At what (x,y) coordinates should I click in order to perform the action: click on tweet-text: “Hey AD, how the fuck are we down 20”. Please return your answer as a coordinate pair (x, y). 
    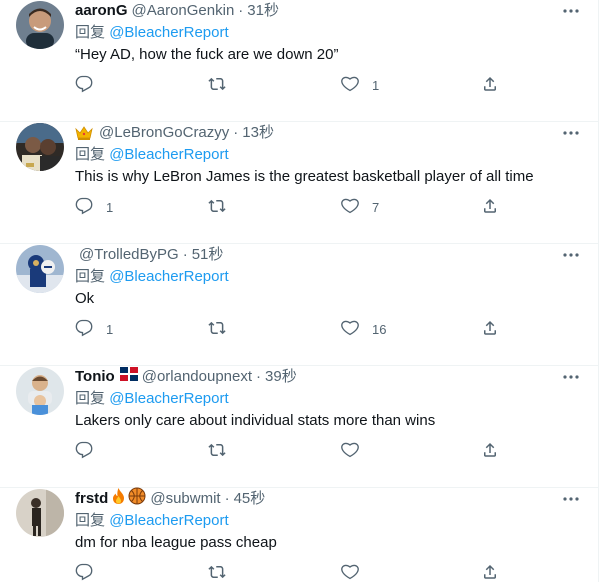
    Looking at the image, I should click on (207, 54).